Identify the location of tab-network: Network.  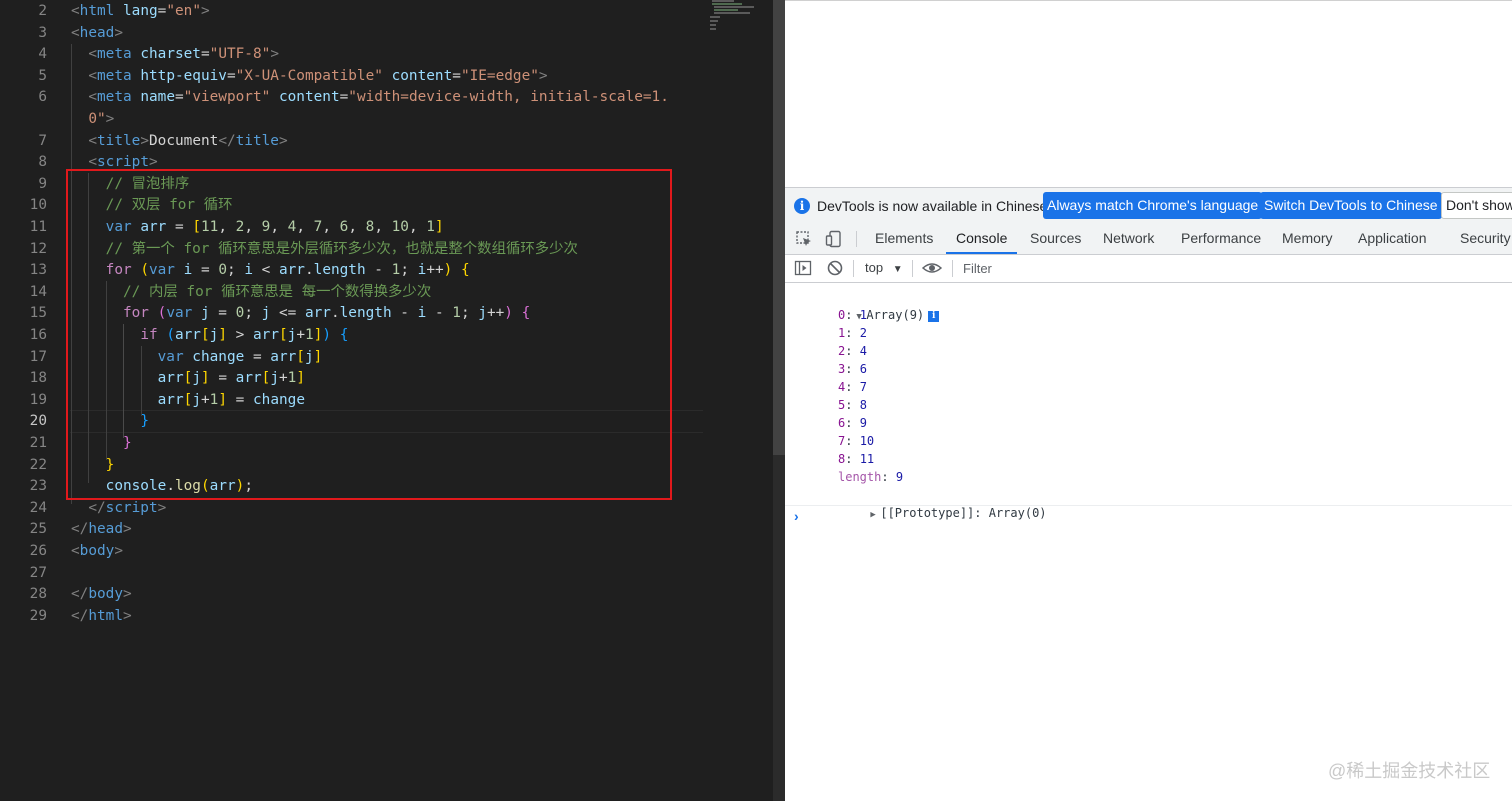
(1128, 238).